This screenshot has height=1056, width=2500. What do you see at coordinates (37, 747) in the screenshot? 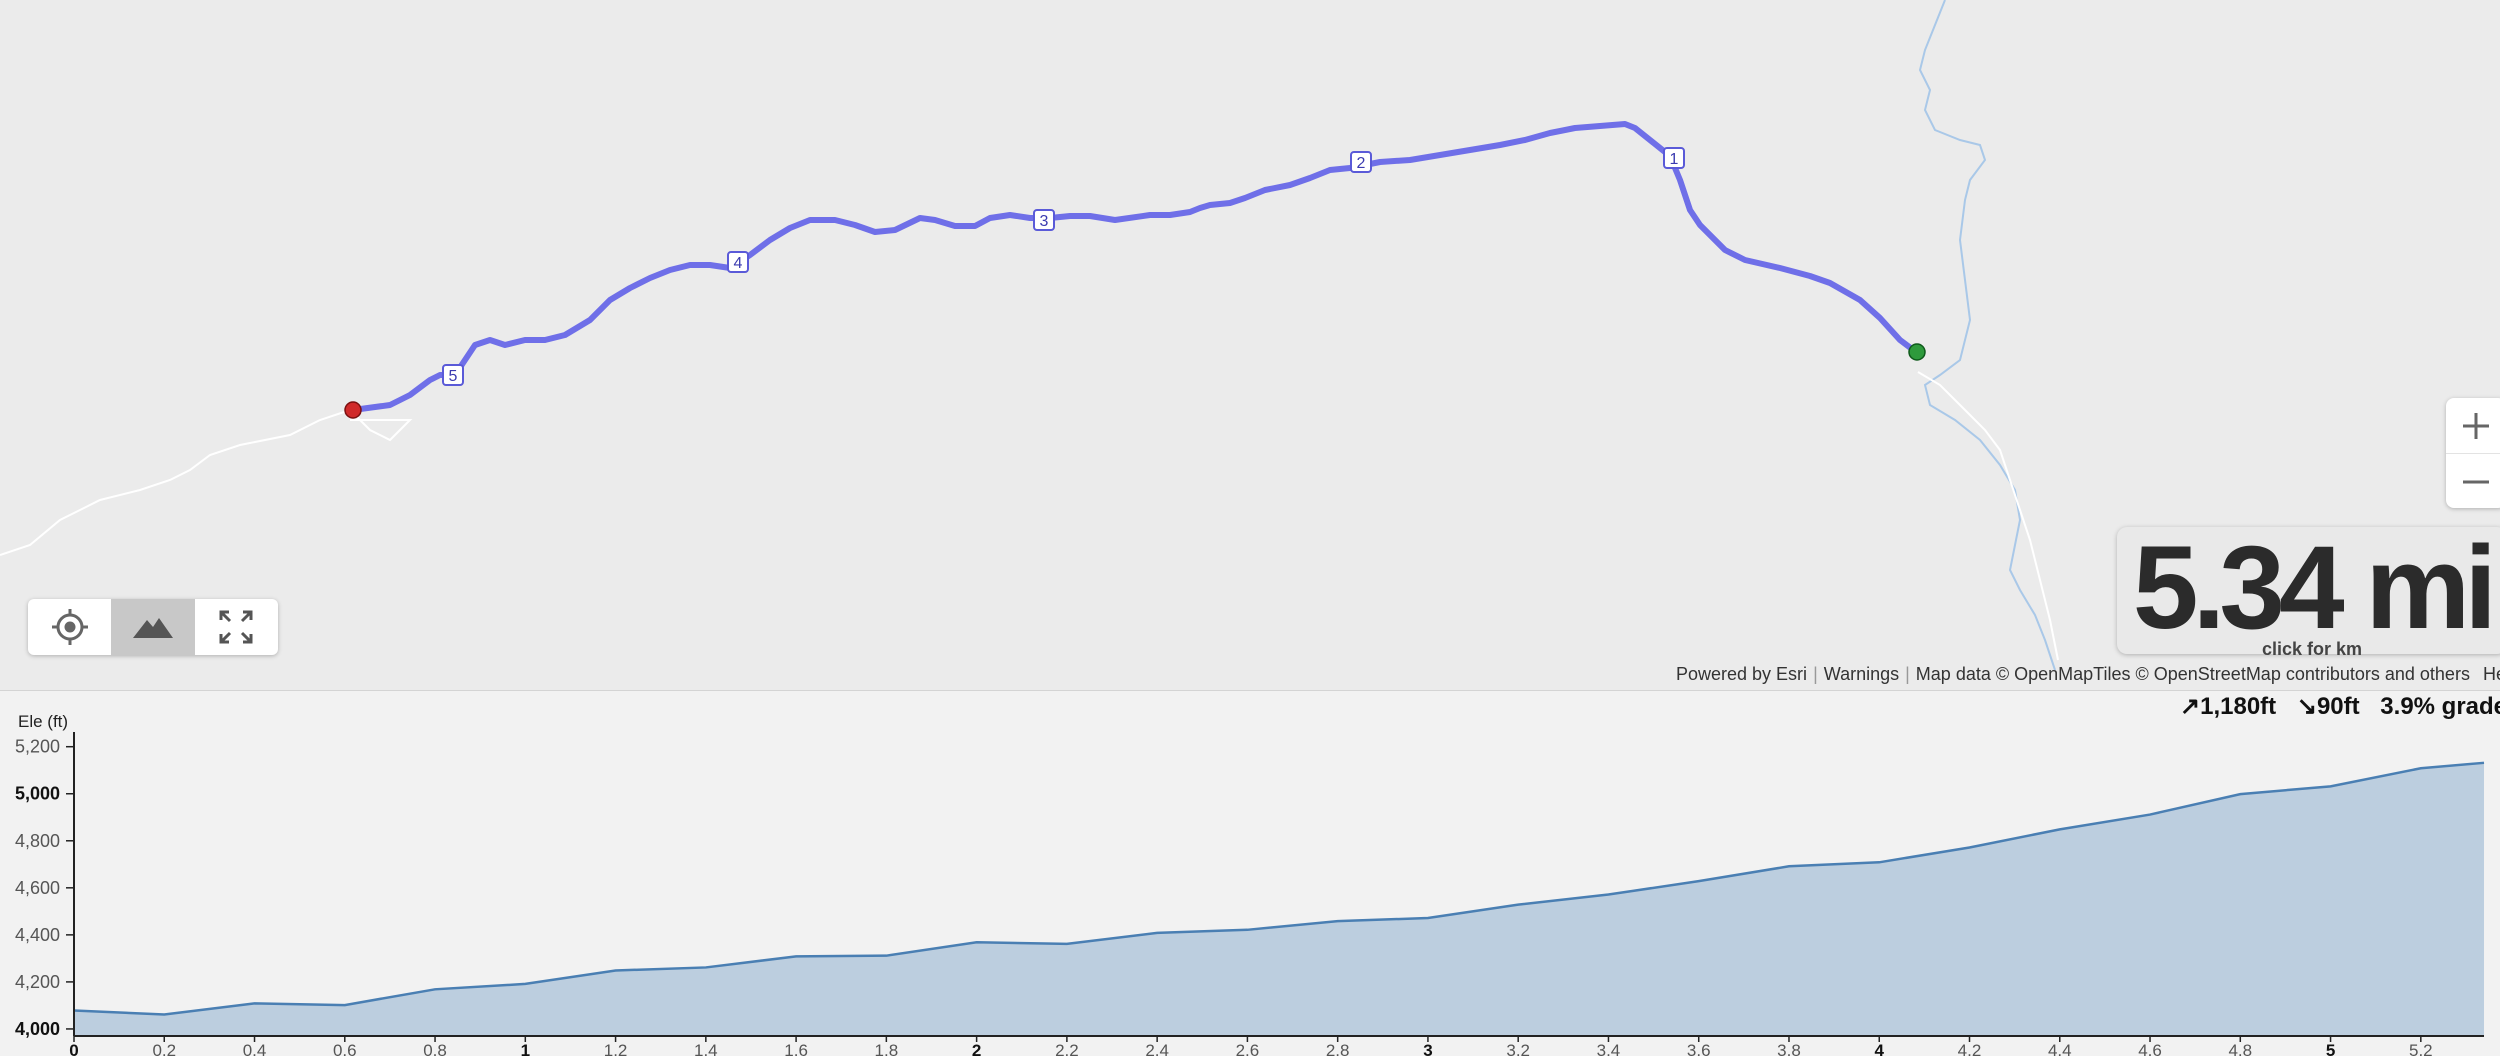
I see `y-tick-label: 5,200` at bounding box center [37, 747].